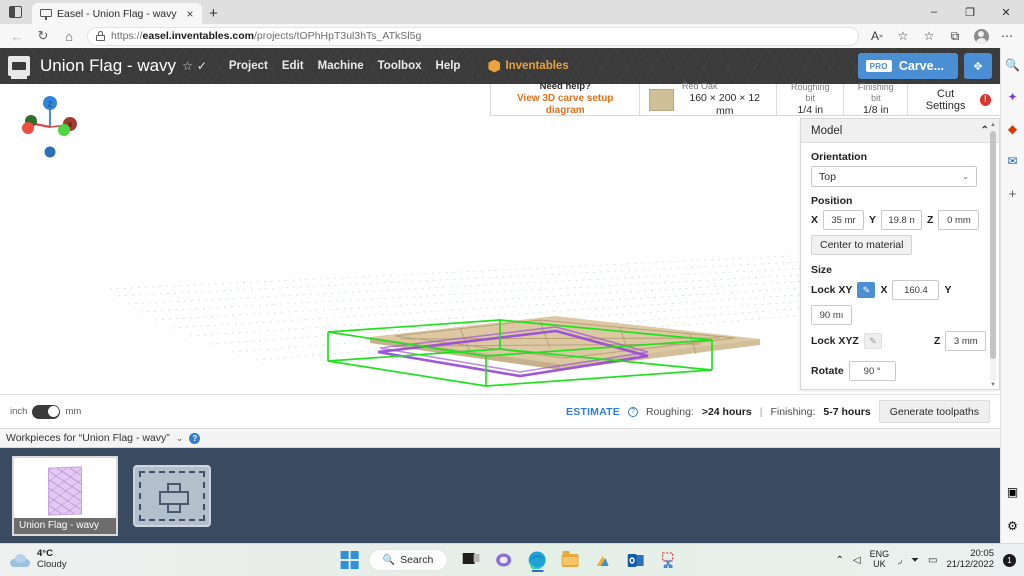 Image resolution: width=1024 pixels, height=576 pixels. I want to click on position-z-input: 0 mm, so click(959, 220).